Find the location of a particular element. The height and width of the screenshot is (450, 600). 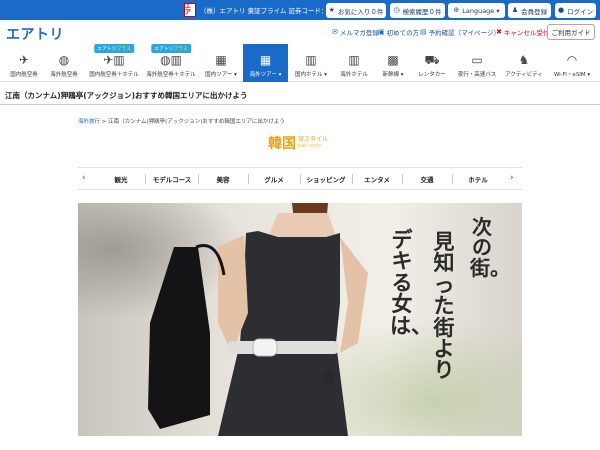

language-button: ⊕ Language ▾ is located at coordinates (476, 10).